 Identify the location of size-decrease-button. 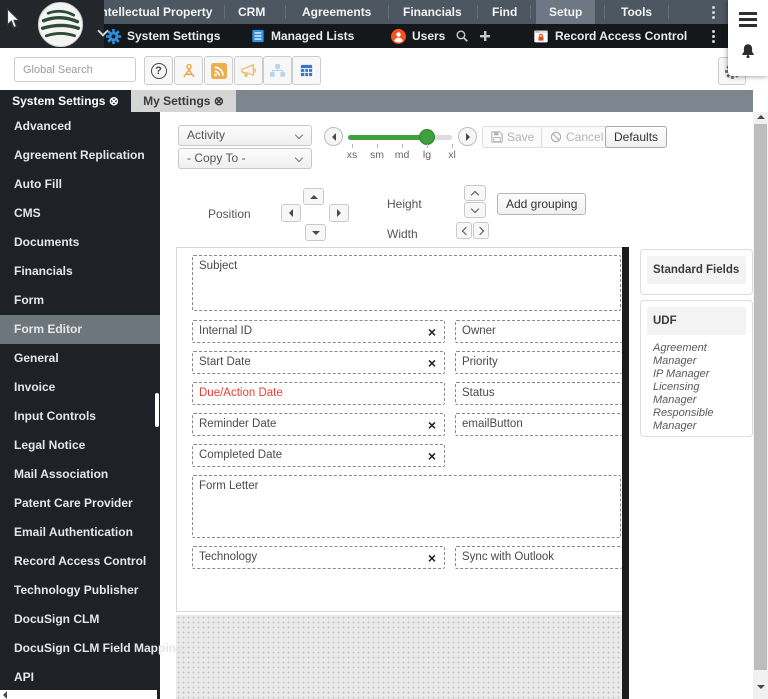
(333, 136).